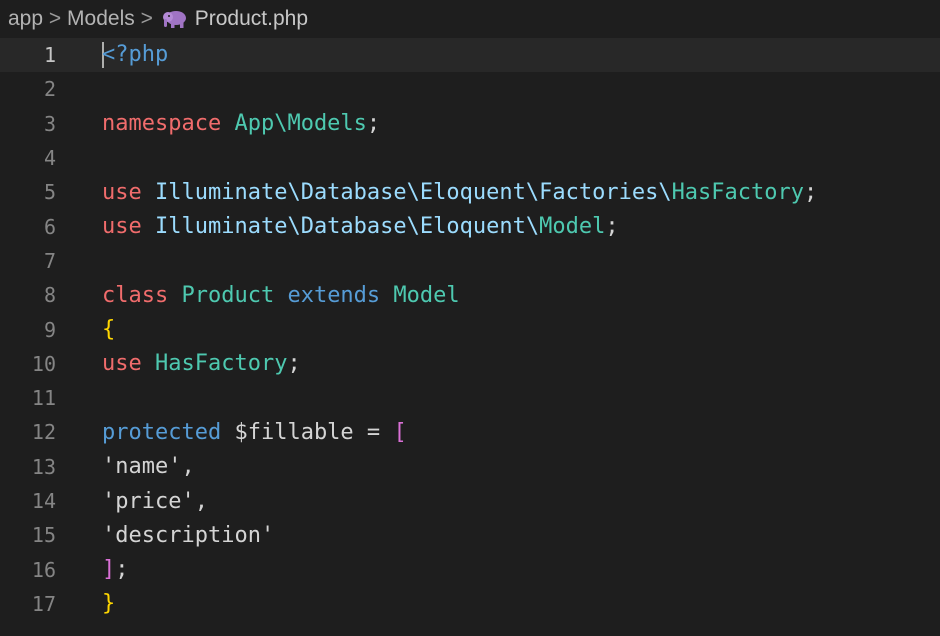  What do you see at coordinates (43, 432) in the screenshot?
I see `line-number: 12` at bounding box center [43, 432].